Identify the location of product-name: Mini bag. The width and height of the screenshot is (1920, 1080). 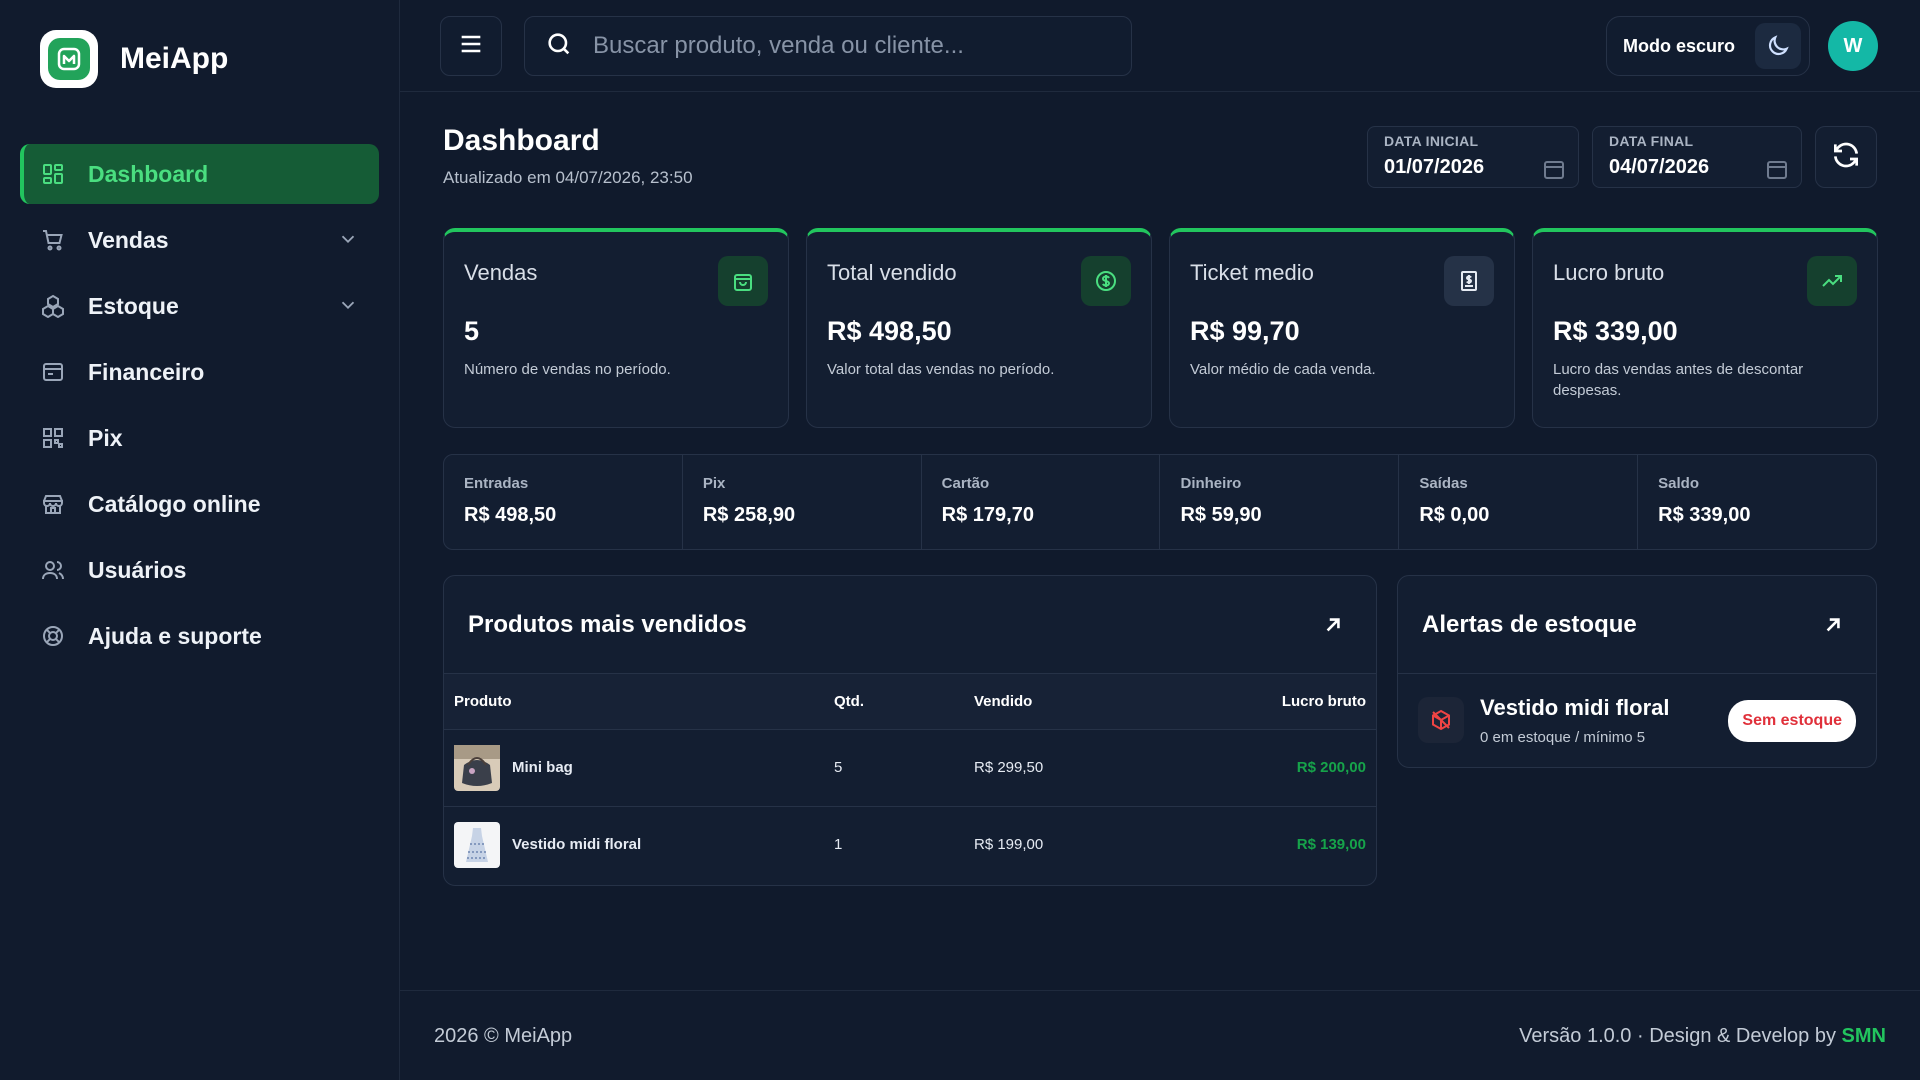
(542, 767).